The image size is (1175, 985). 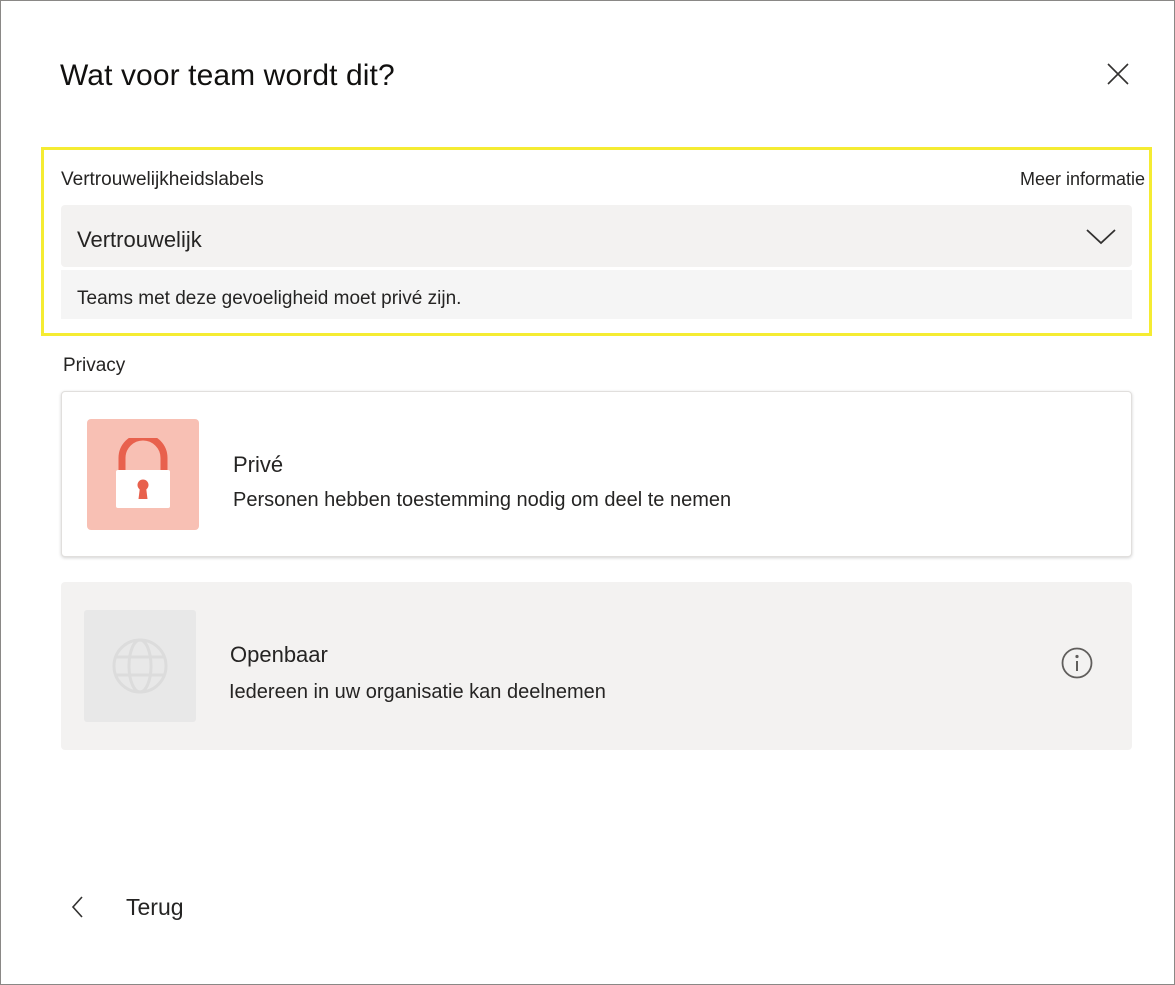 I want to click on lock-icon, so click(x=143, y=472).